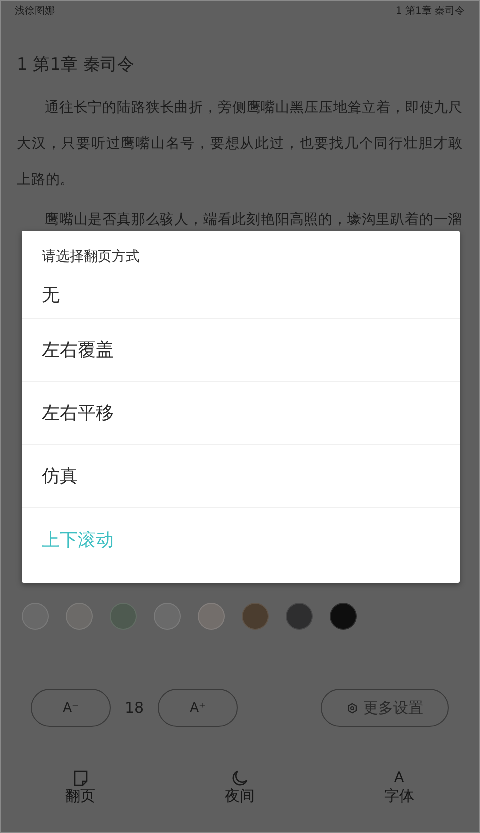 This screenshot has width=480, height=833. What do you see at coordinates (240, 788) in the screenshot?
I see `nav-tab: 夜间` at bounding box center [240, 788].